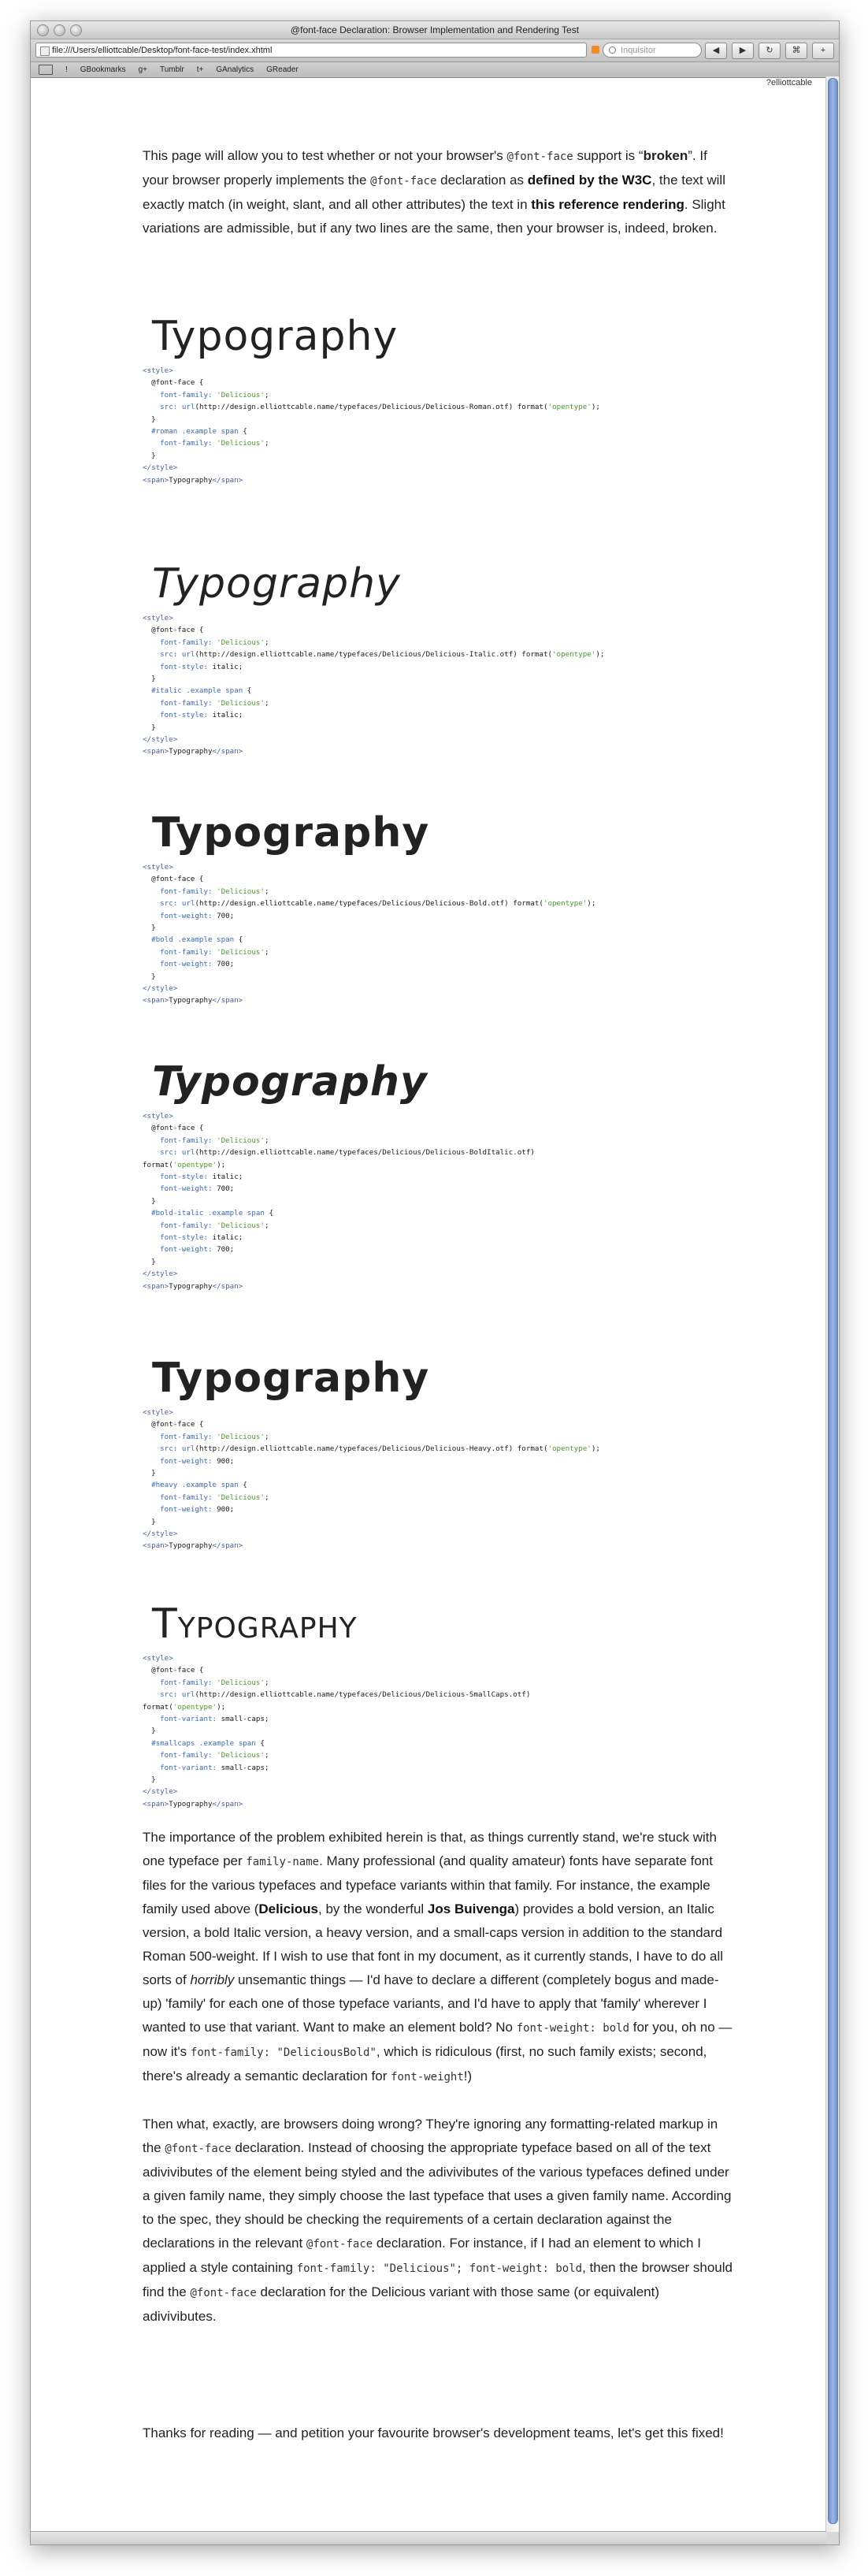 This screenshot has height=2576, width=868. Describe the element at coordinates (201, 69) in the screenshot. I see `bookmark-item: t+` at that location.